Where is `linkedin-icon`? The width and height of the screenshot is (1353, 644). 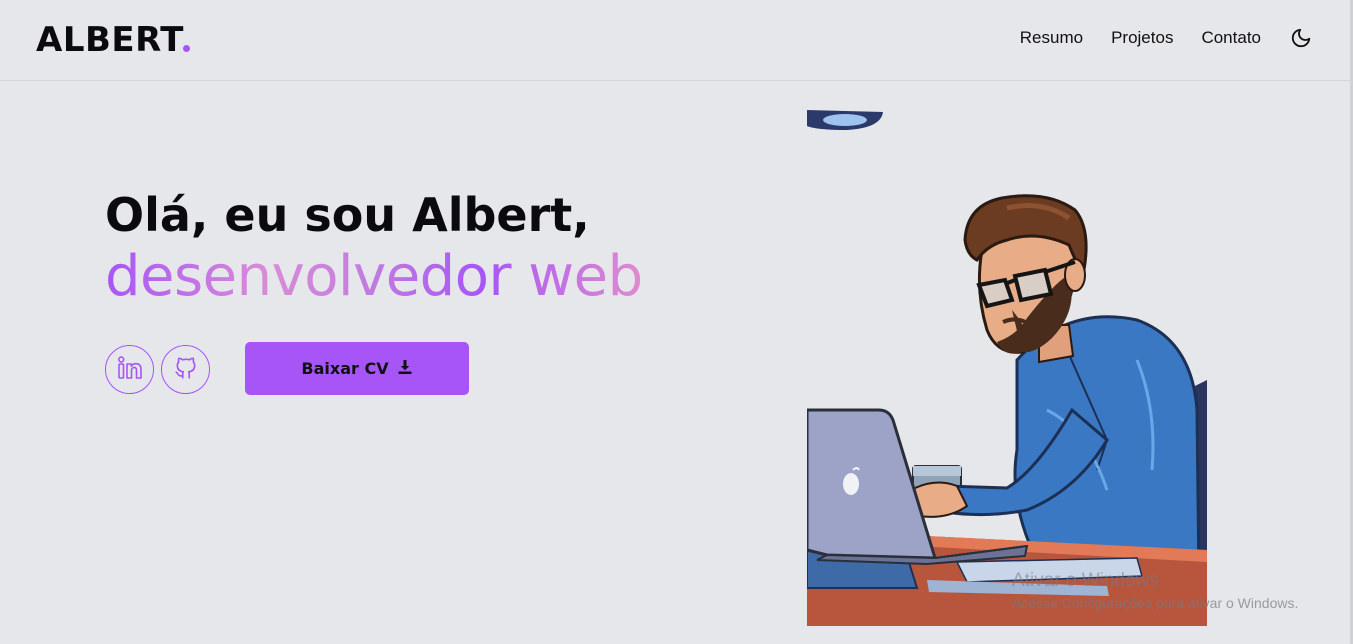 linkedin-icon is located at coordinates (130, 370).